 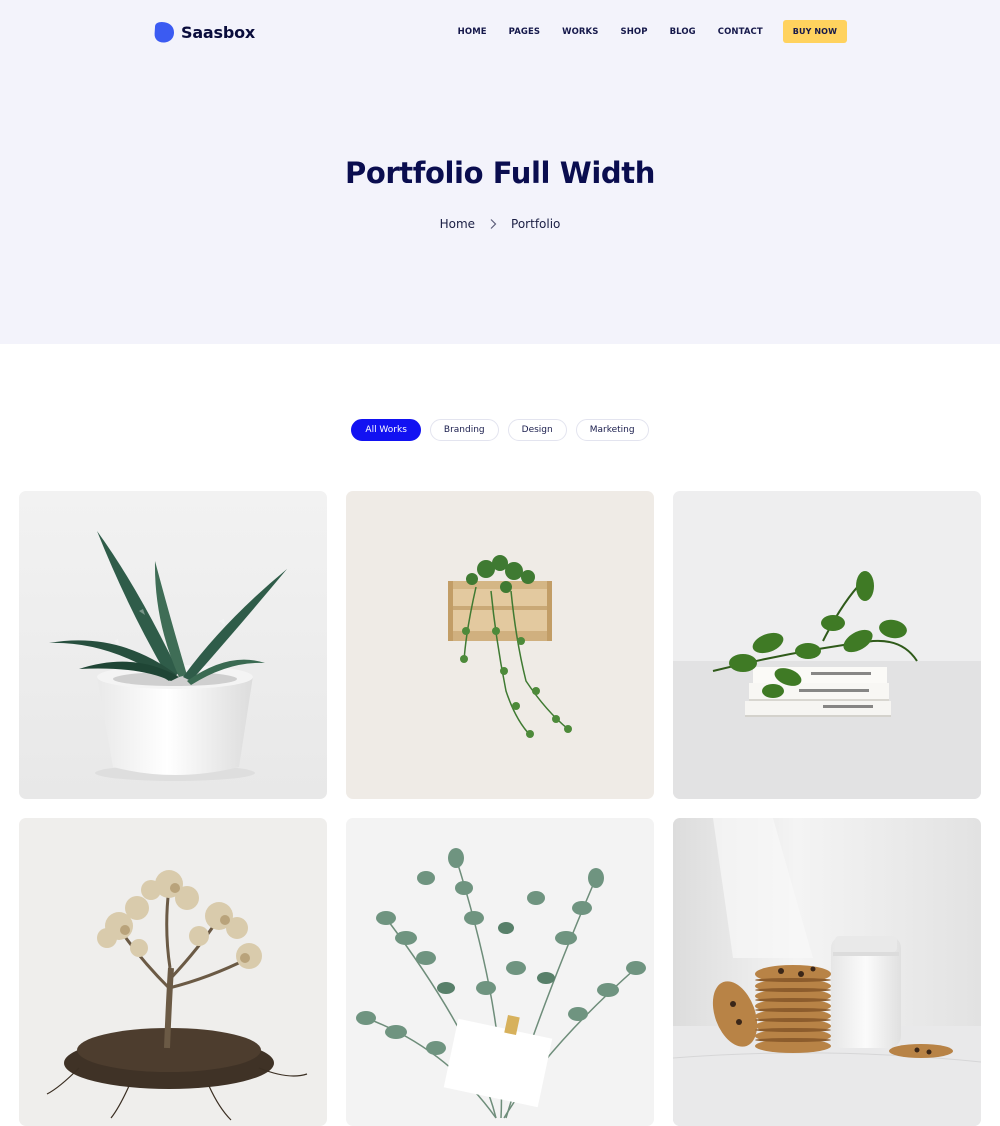 I want to click on portfolio-item-branch, so click(x=827, y=645).